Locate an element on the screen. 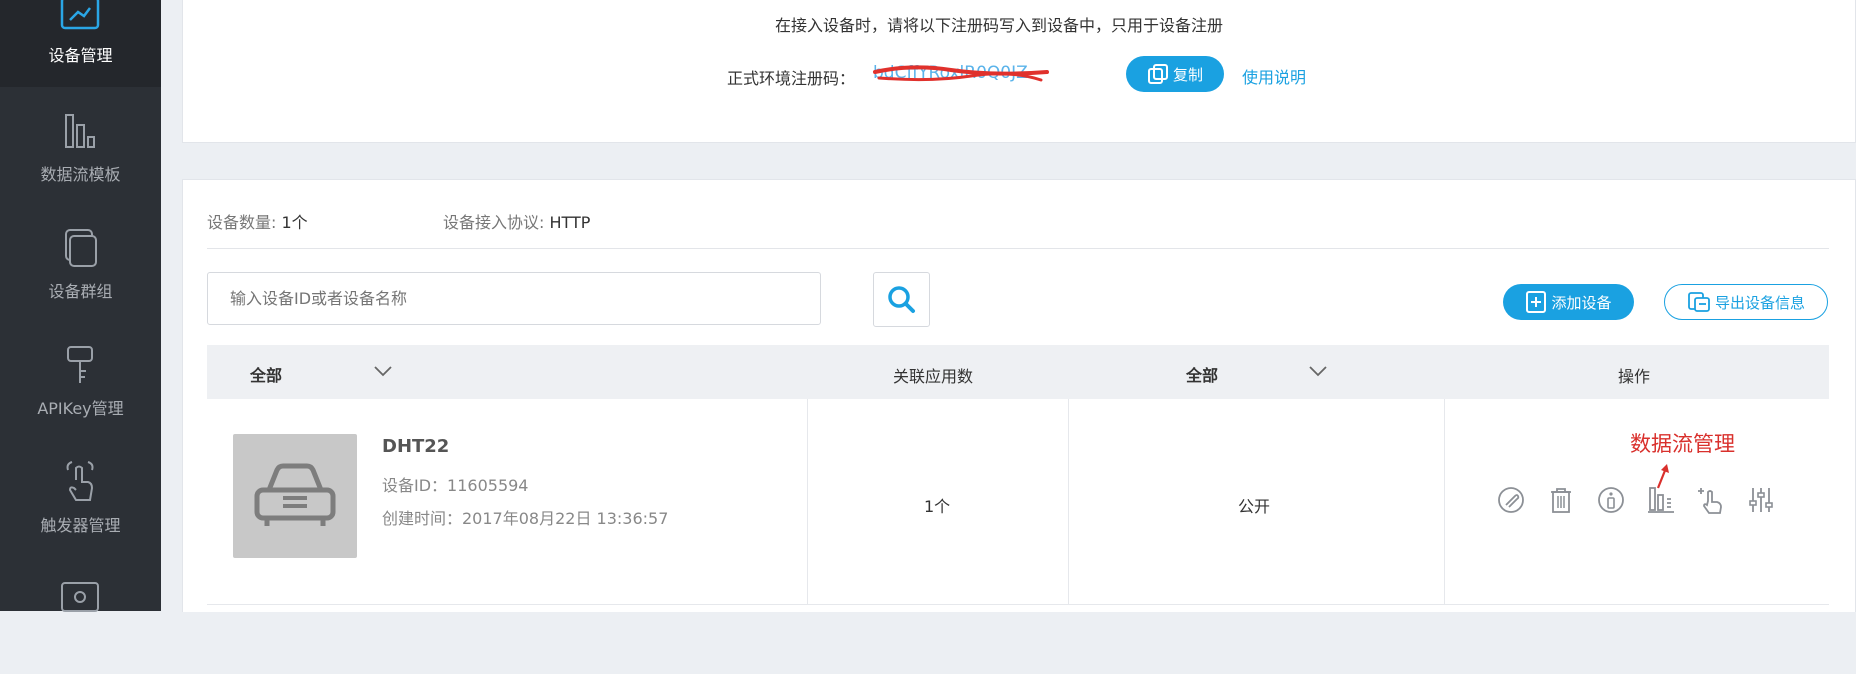  annotation-arrow is located at coordinates (1662, 476).